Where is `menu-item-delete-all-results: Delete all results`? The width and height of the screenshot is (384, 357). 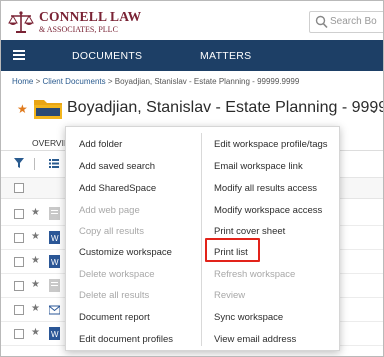
menu-item-delete-all-results: Delete all results is located at coordinates (114, 295).